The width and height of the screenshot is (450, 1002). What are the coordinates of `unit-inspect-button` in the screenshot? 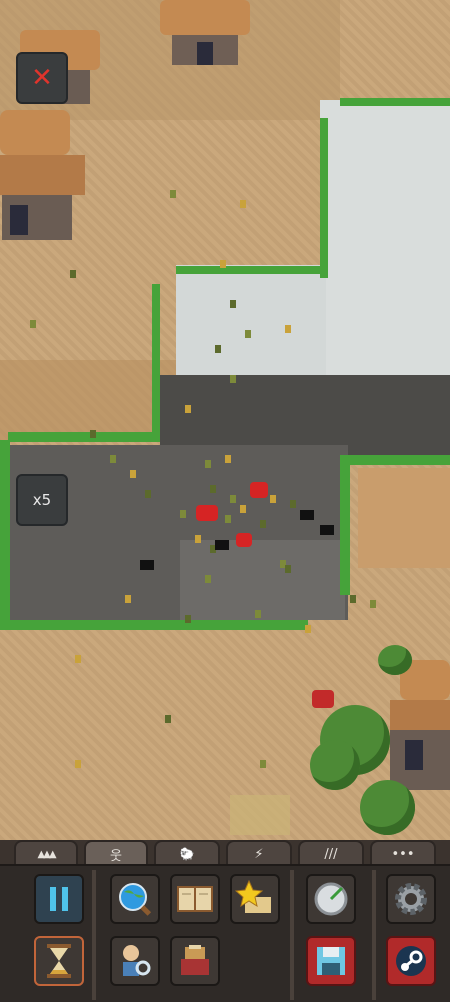 It's located at (135, 961).